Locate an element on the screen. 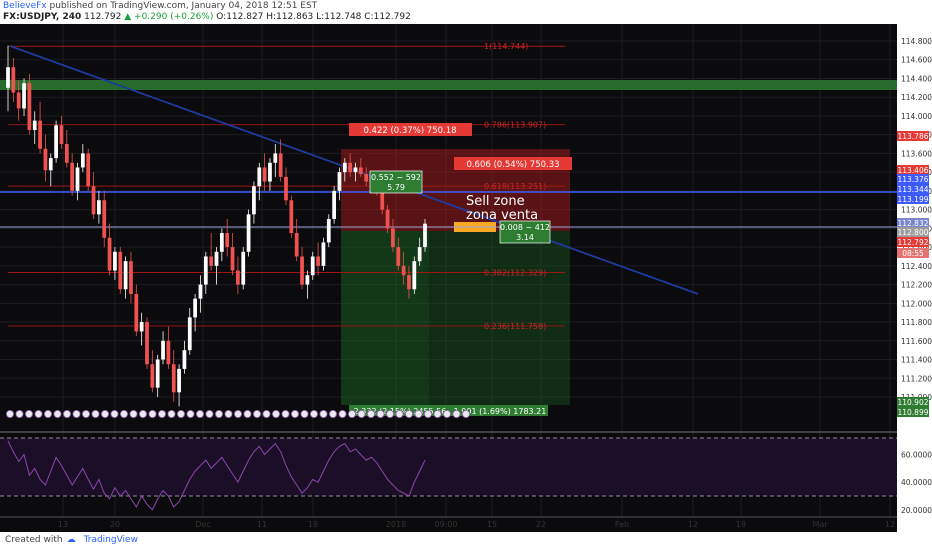 This screenshot has height=550, width=932. time-tick-label: 19 is located at coordinates (741, 524).